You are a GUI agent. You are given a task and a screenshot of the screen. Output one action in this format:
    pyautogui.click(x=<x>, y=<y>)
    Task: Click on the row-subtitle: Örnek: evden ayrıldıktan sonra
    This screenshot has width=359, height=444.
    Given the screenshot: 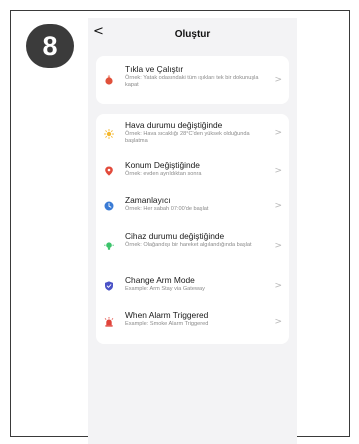 What is the action you would take?
    pyautogui.click(x=163, y=174)
    